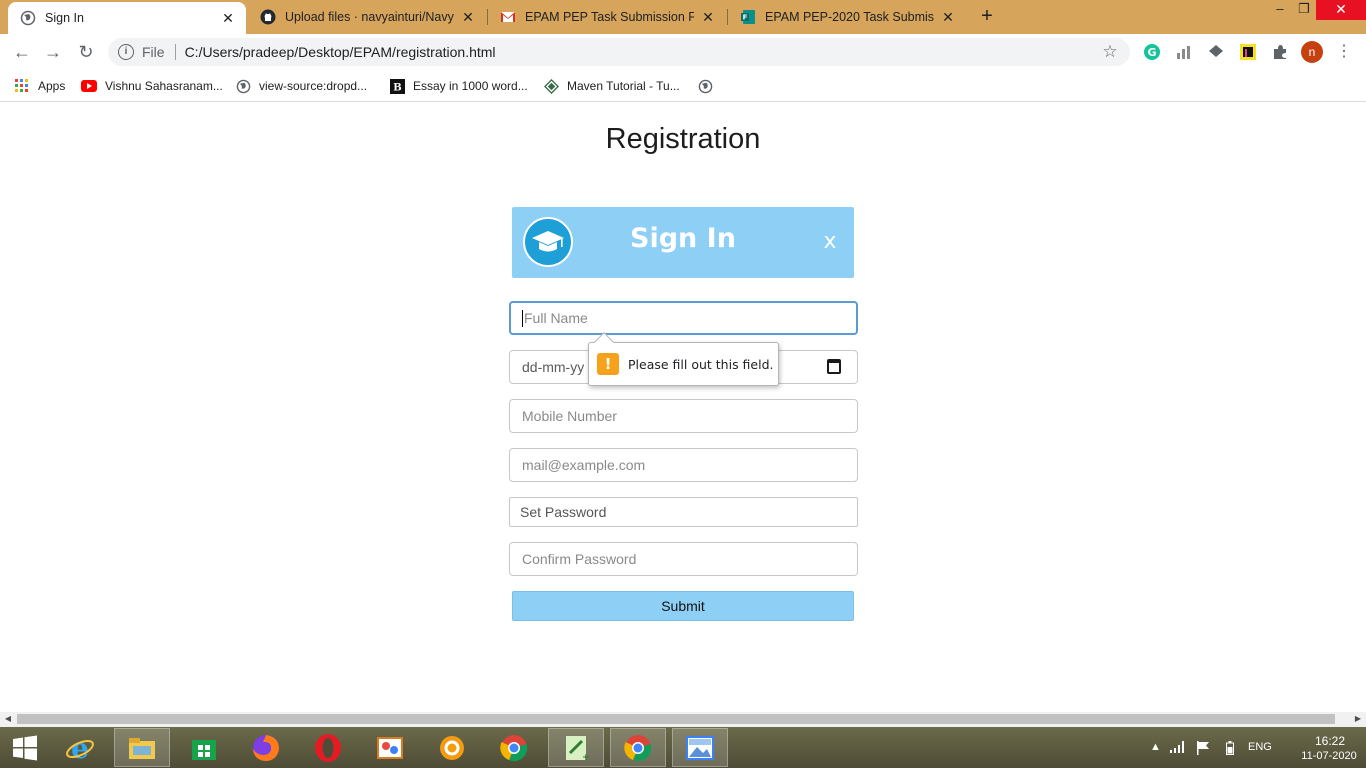 This screenshot has height=768, width=1366. Describe the element at coordinates (748, 17) in the screenshot. I see `forms-icon: F` at that location.